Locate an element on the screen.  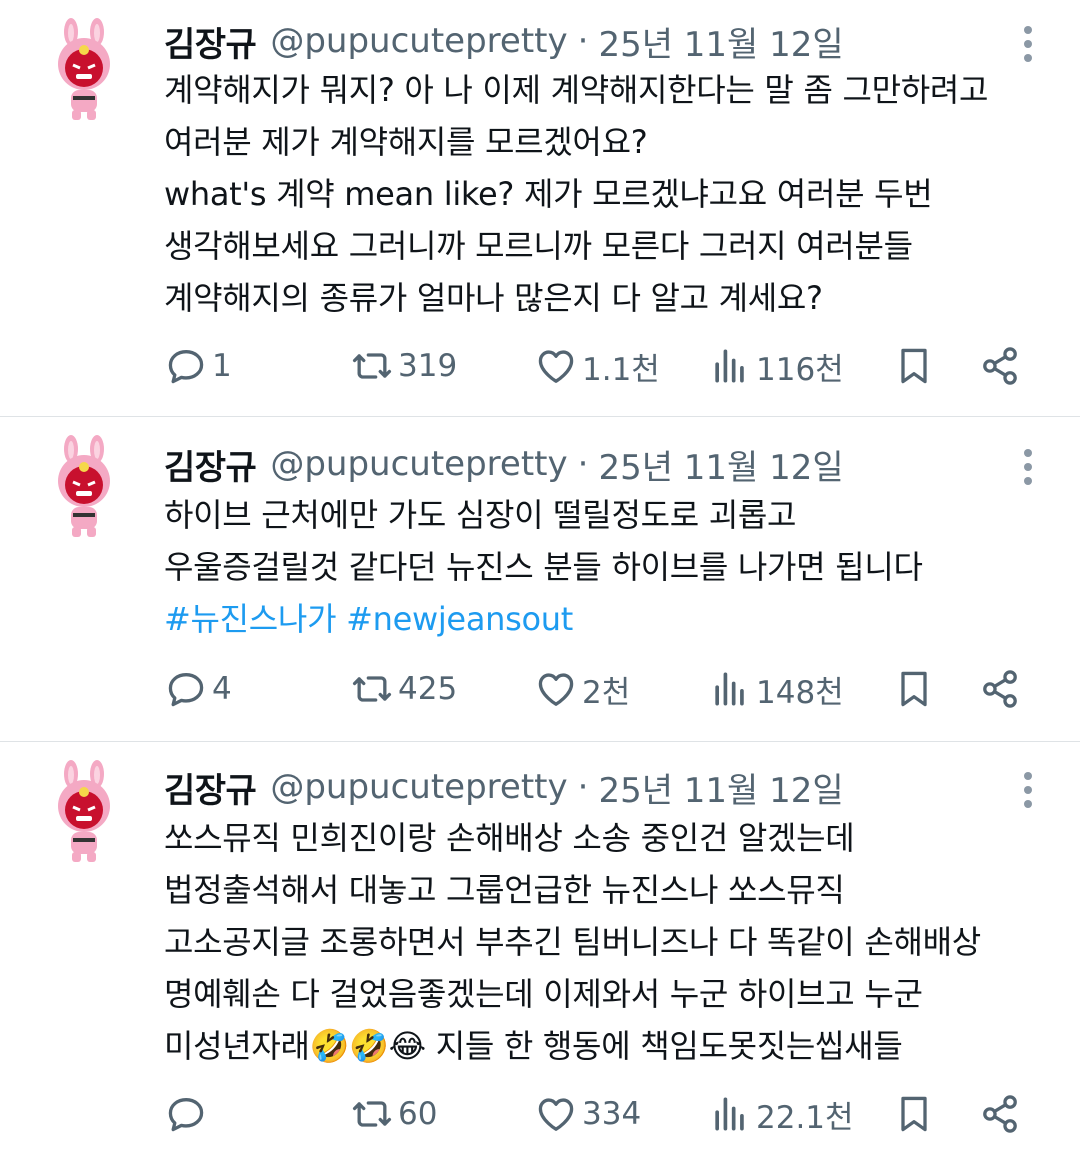
views-button: 148천 is located at coordinates (776, 689).